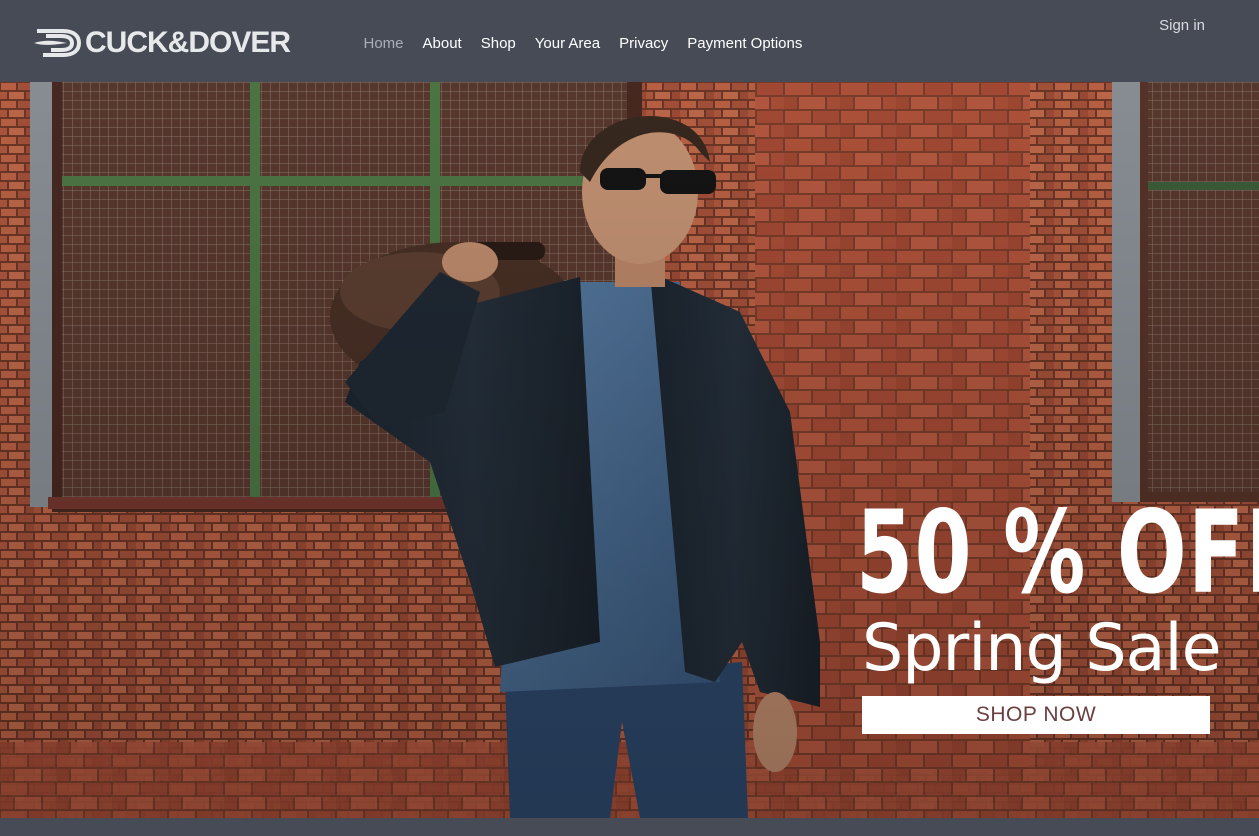 The image size is (1259, 836). I want to click on footer-strip, so click(629, 827).